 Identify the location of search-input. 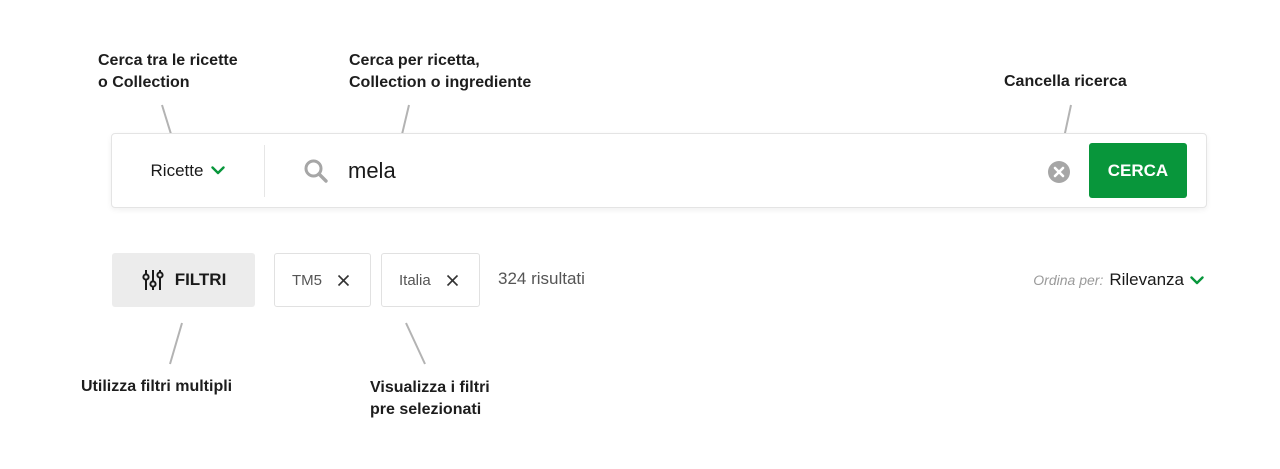
(693, 171).